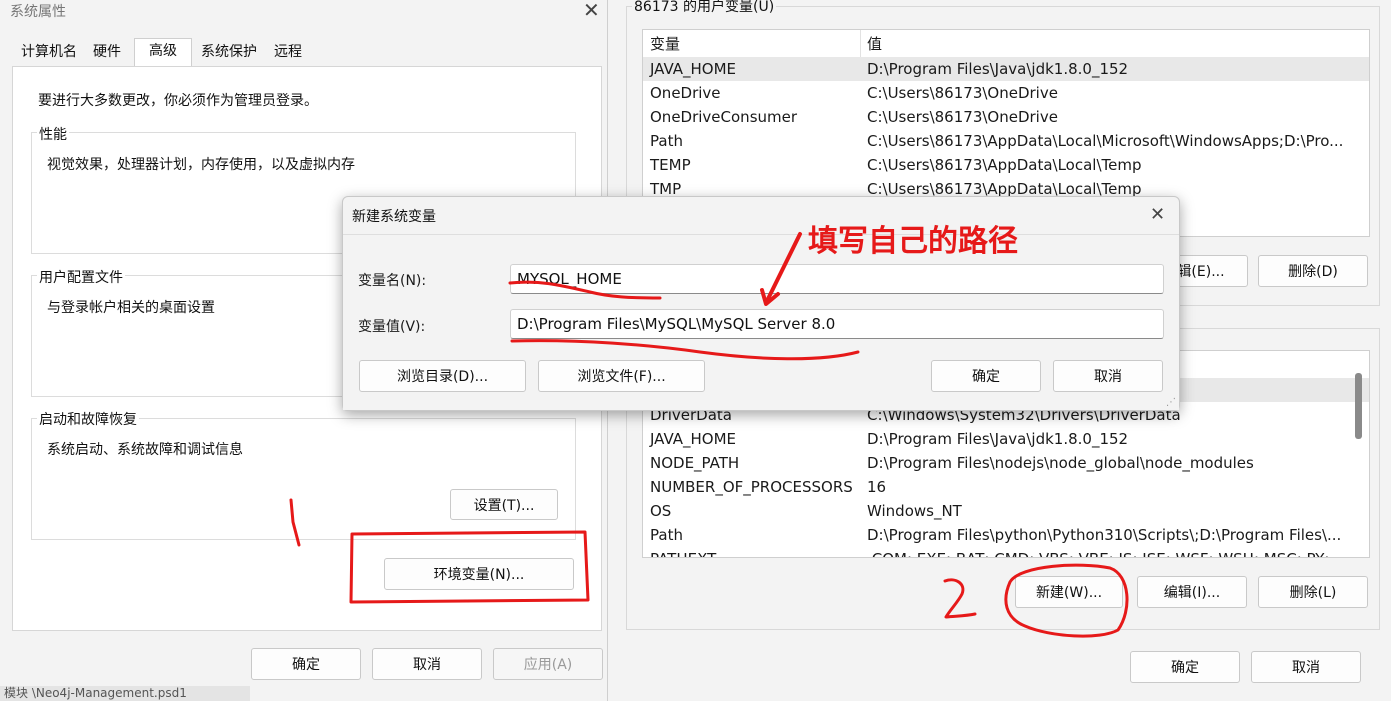 The height and width of the screenshot is (701, 1391). What do you see at coordinates (1066, 600) in the screenshot?
I see `annotation-circle` at bounding box center [1066, 600].